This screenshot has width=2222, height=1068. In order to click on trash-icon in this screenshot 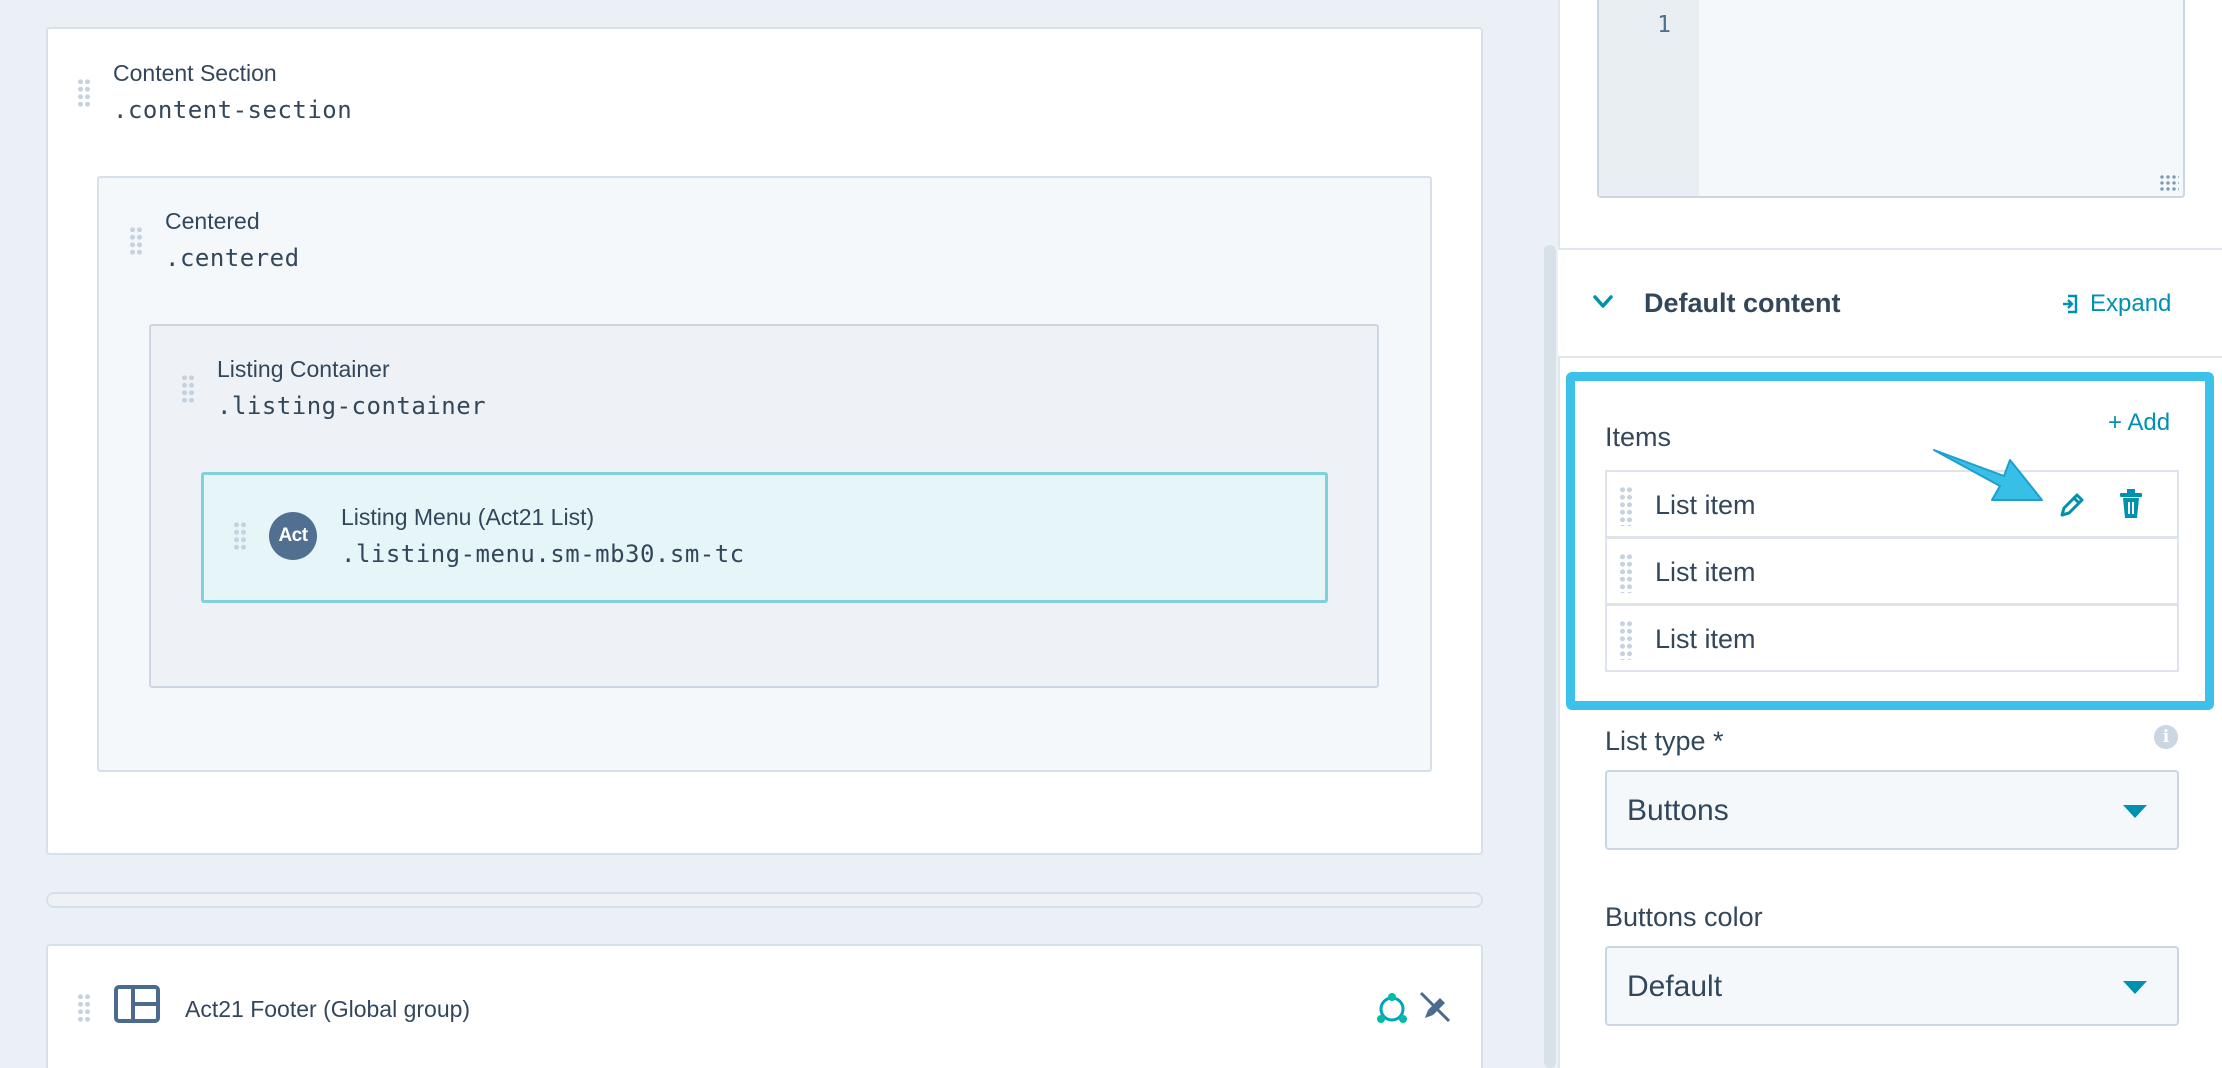, I will do `click(2131, 504)`.